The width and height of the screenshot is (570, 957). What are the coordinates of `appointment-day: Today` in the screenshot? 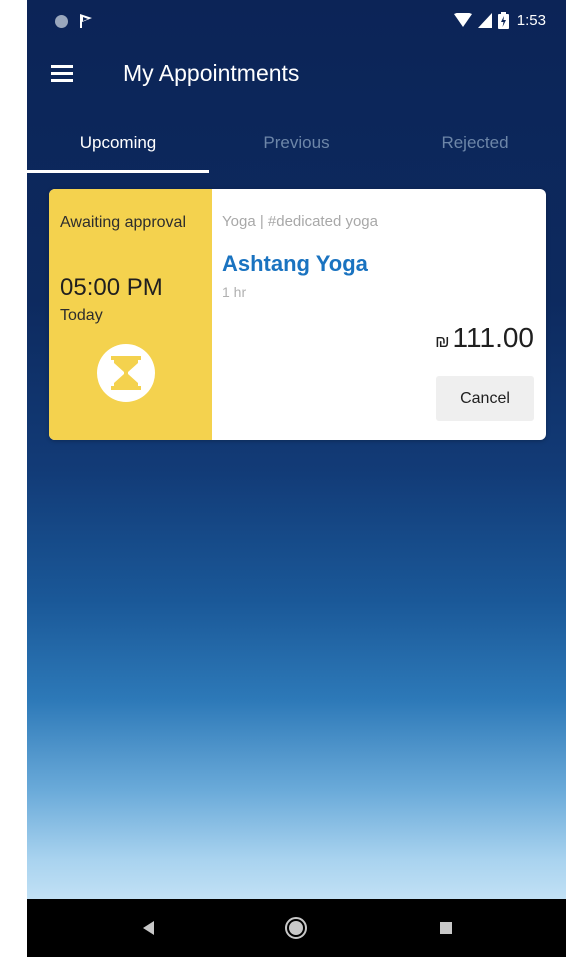 It's located at (81, 315).